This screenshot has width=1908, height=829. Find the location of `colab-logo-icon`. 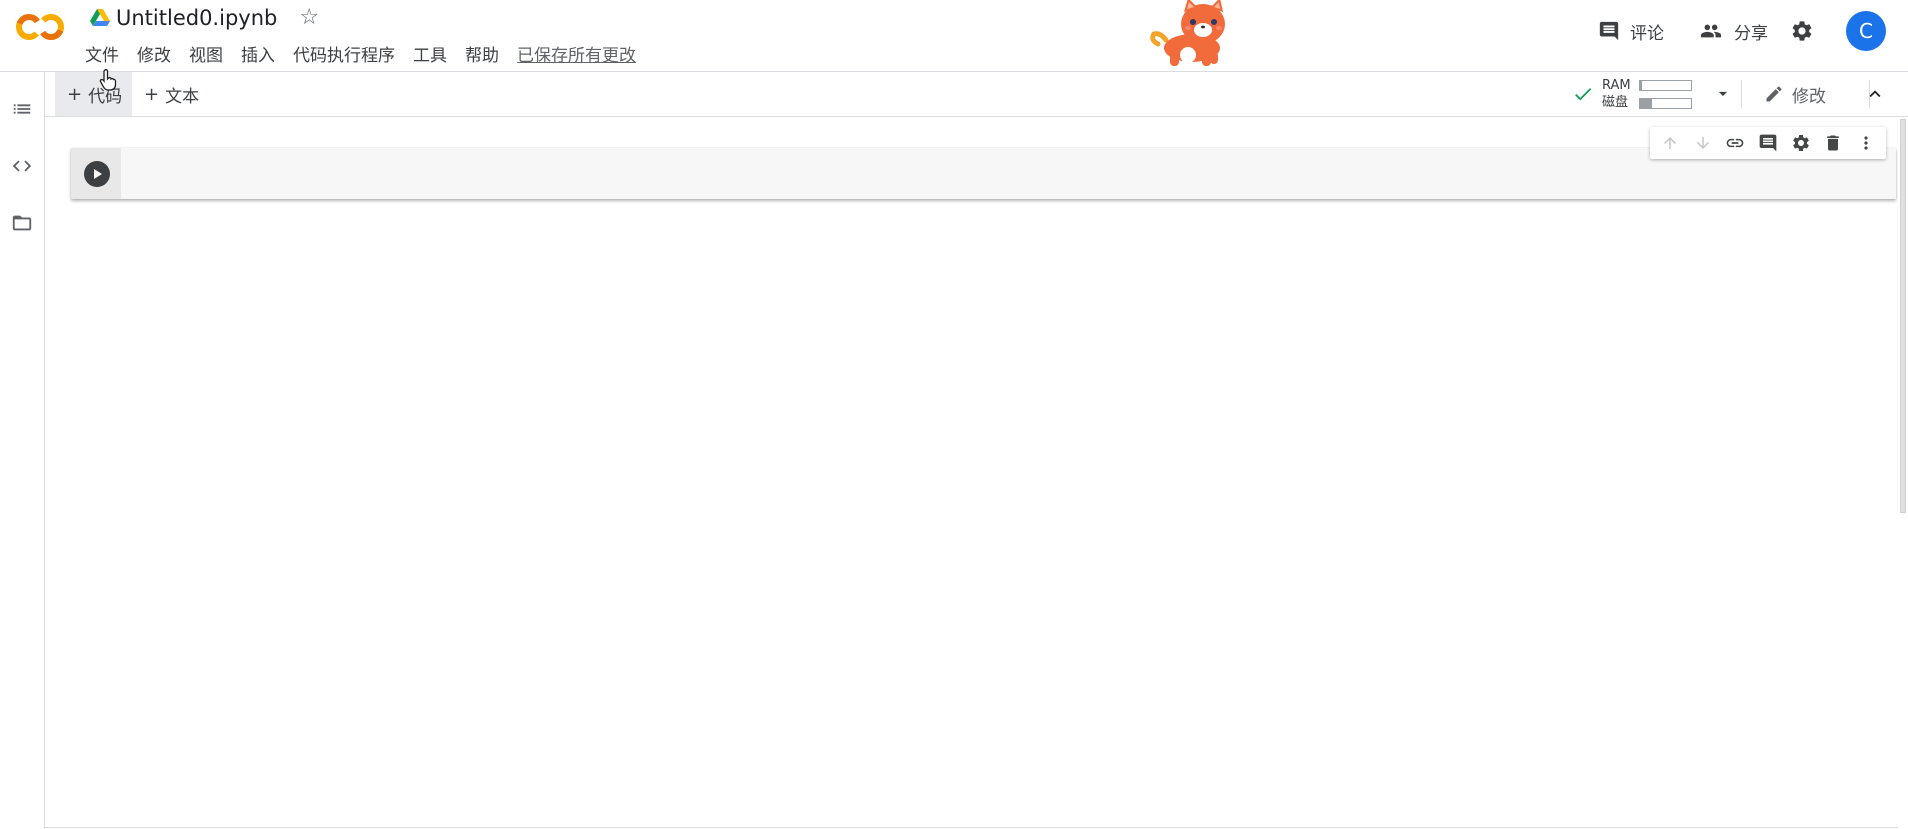

colab-logo-icon is located at coordinates (40, 27).